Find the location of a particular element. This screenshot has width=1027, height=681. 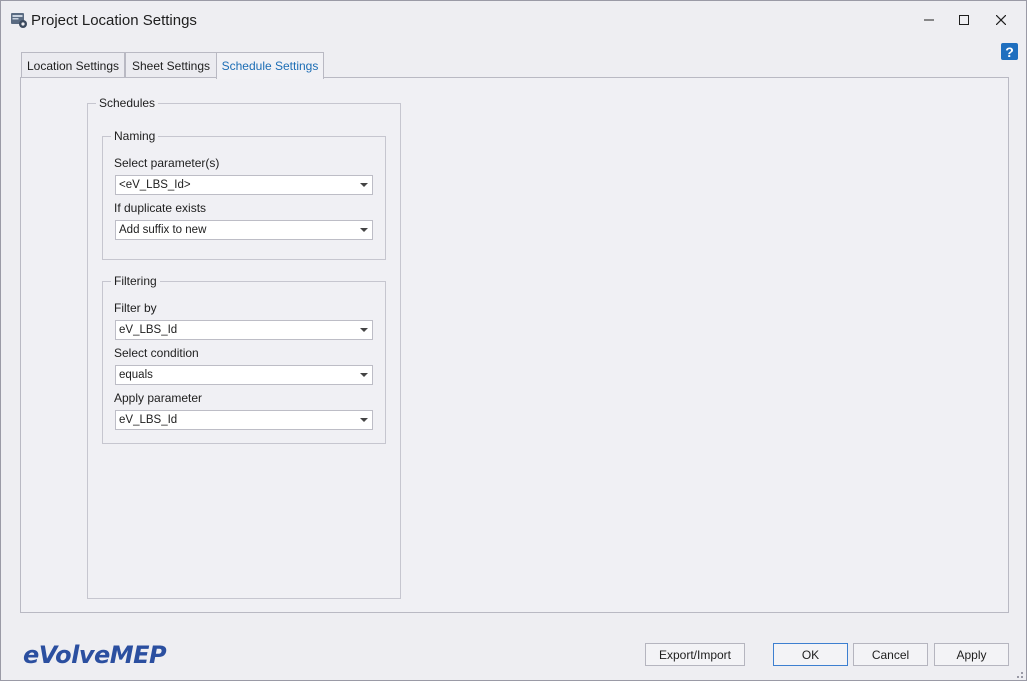

filter-by-value: eV_LBS_Id is located at coordinates (148, 330).